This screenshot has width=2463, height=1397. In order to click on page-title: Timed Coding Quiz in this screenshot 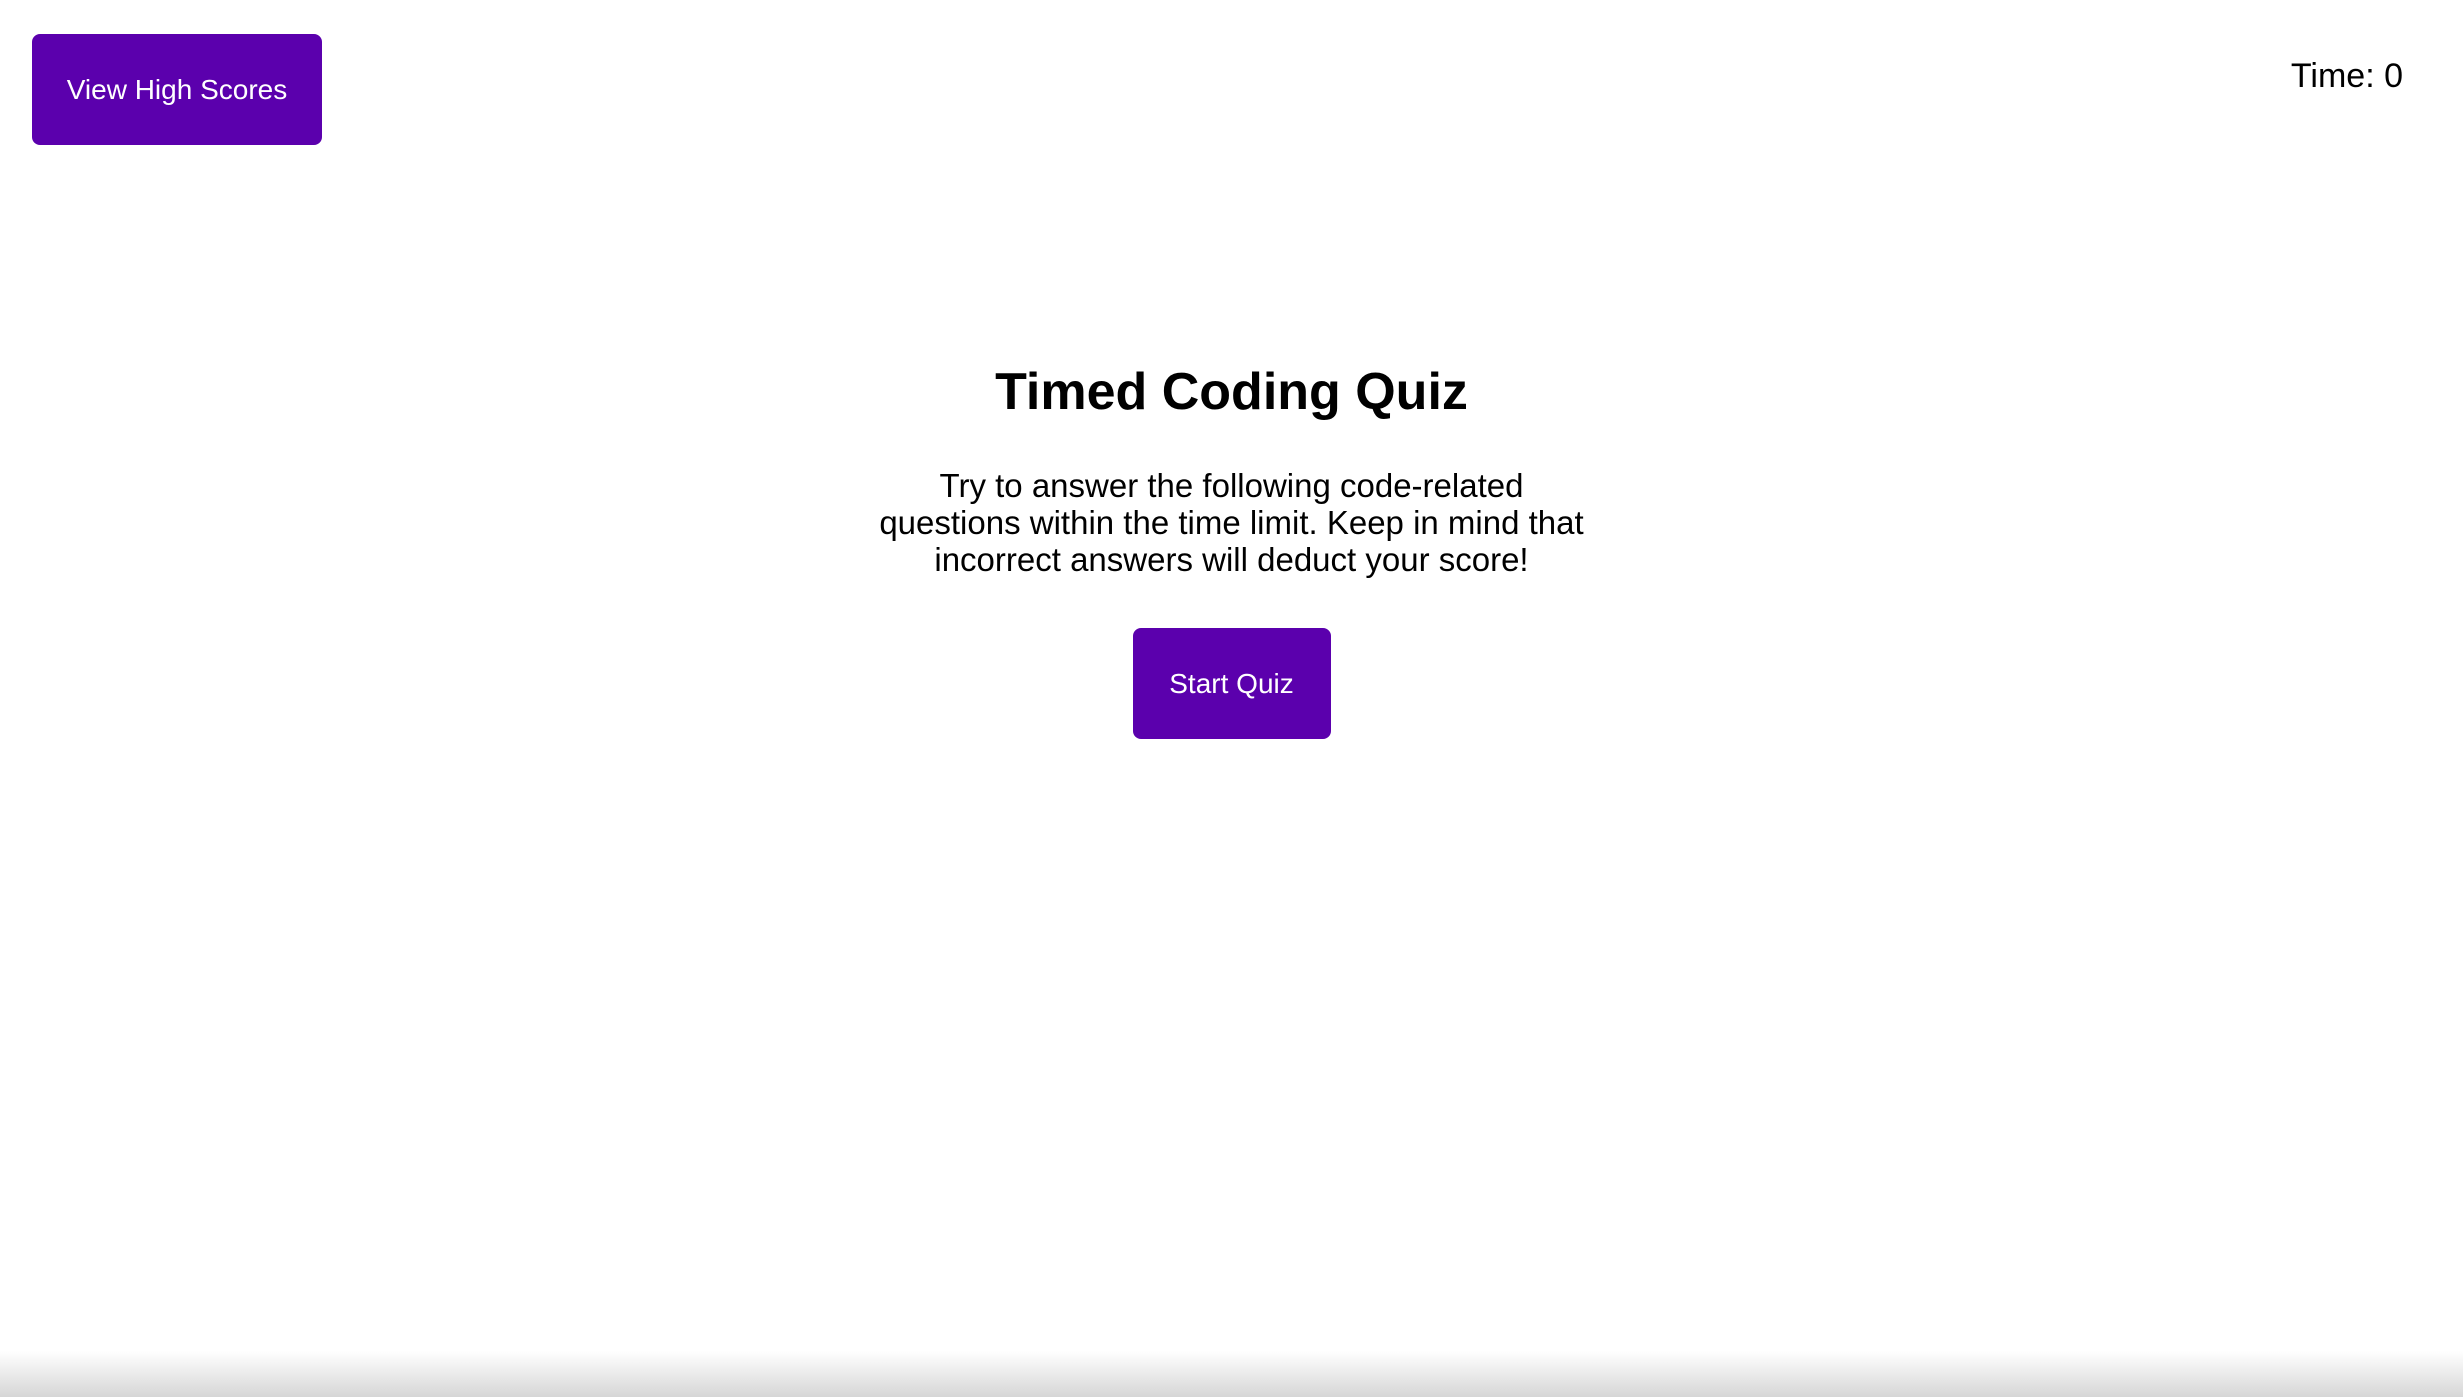, I will do `click(1231, 392)`.